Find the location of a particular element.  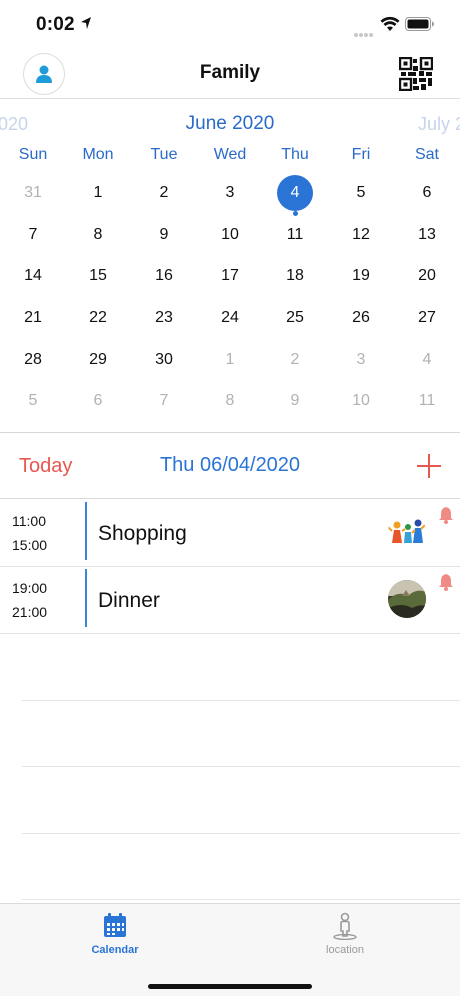

family-icon is located at coordinates (407, 531).